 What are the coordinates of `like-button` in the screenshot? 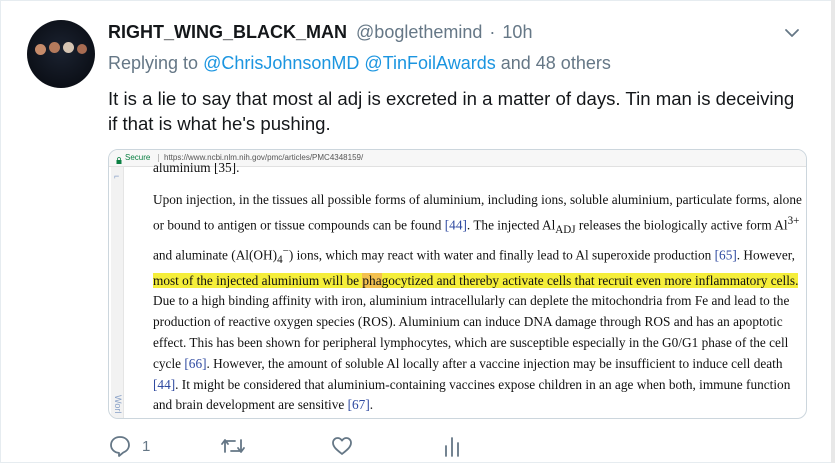 It's located at (342, 446).